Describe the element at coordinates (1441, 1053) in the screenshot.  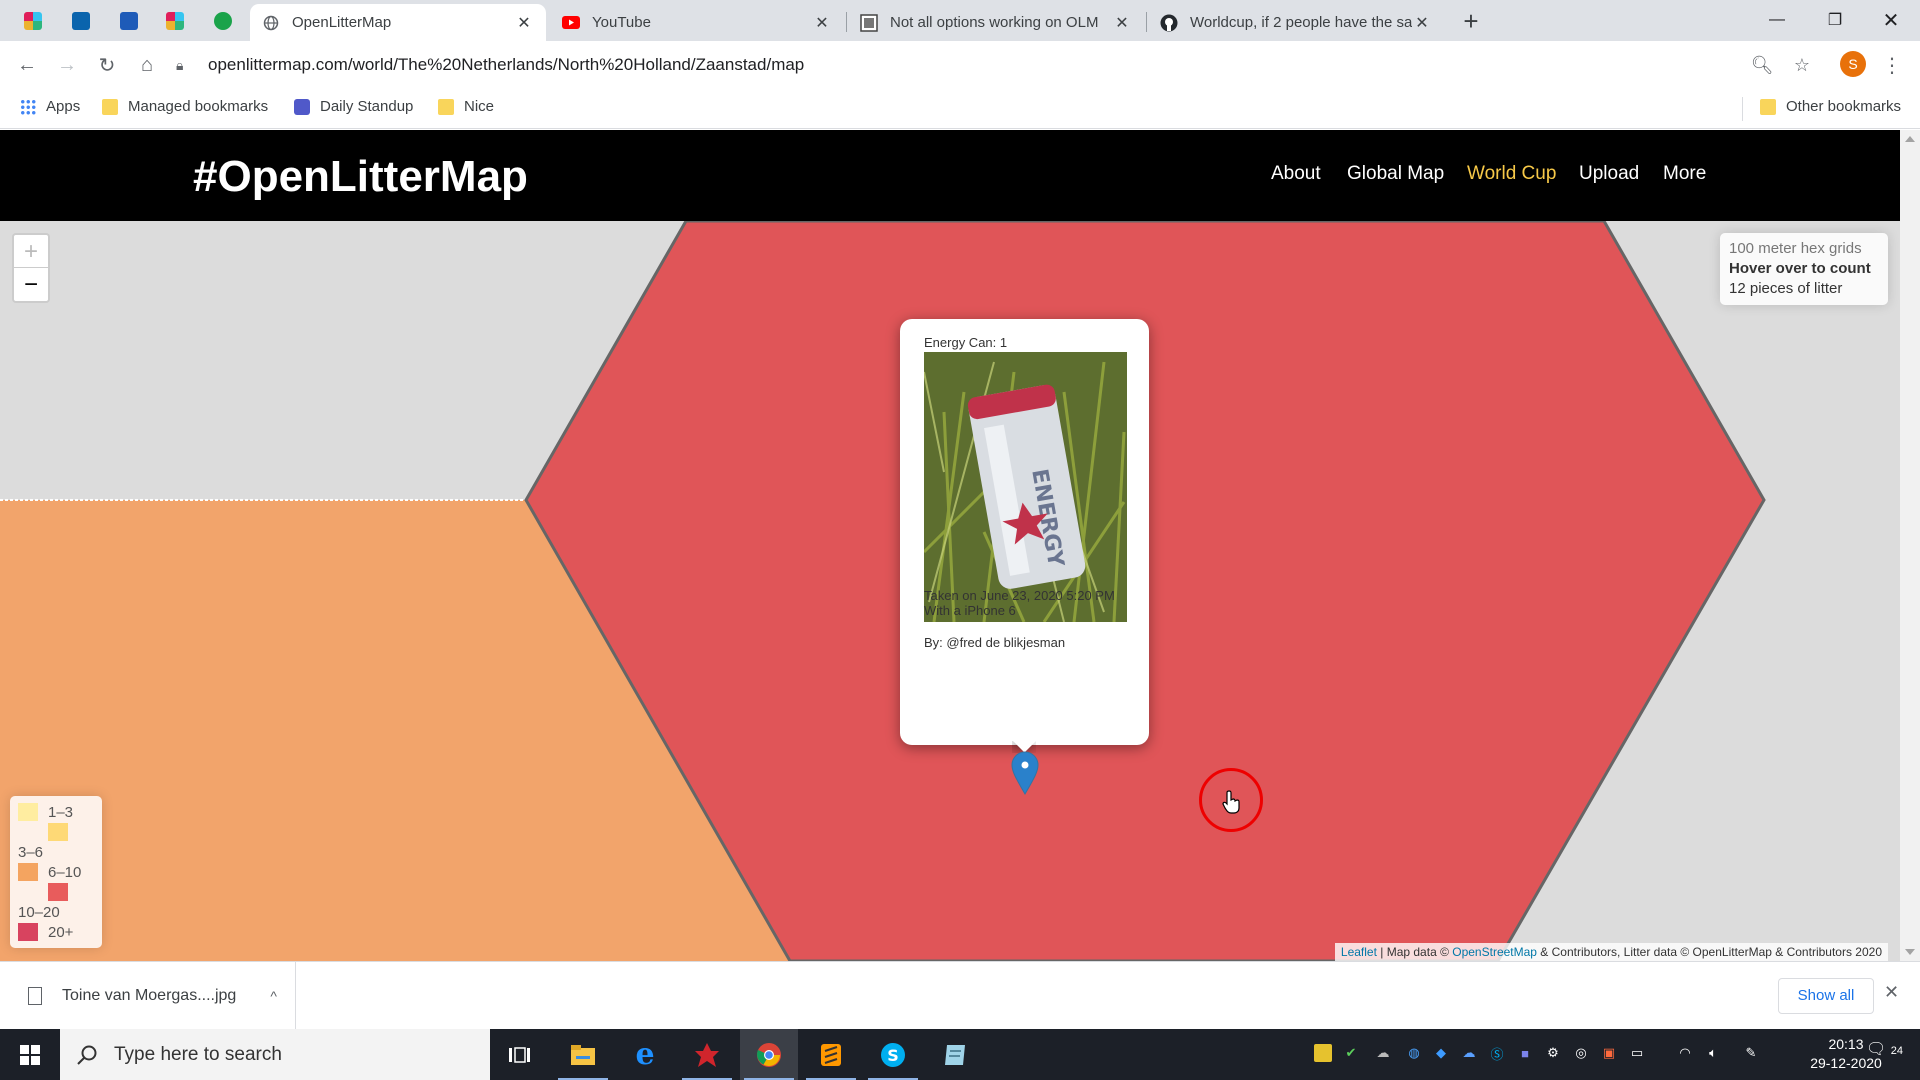
I see `dropbox-icon: ◆` at that location.